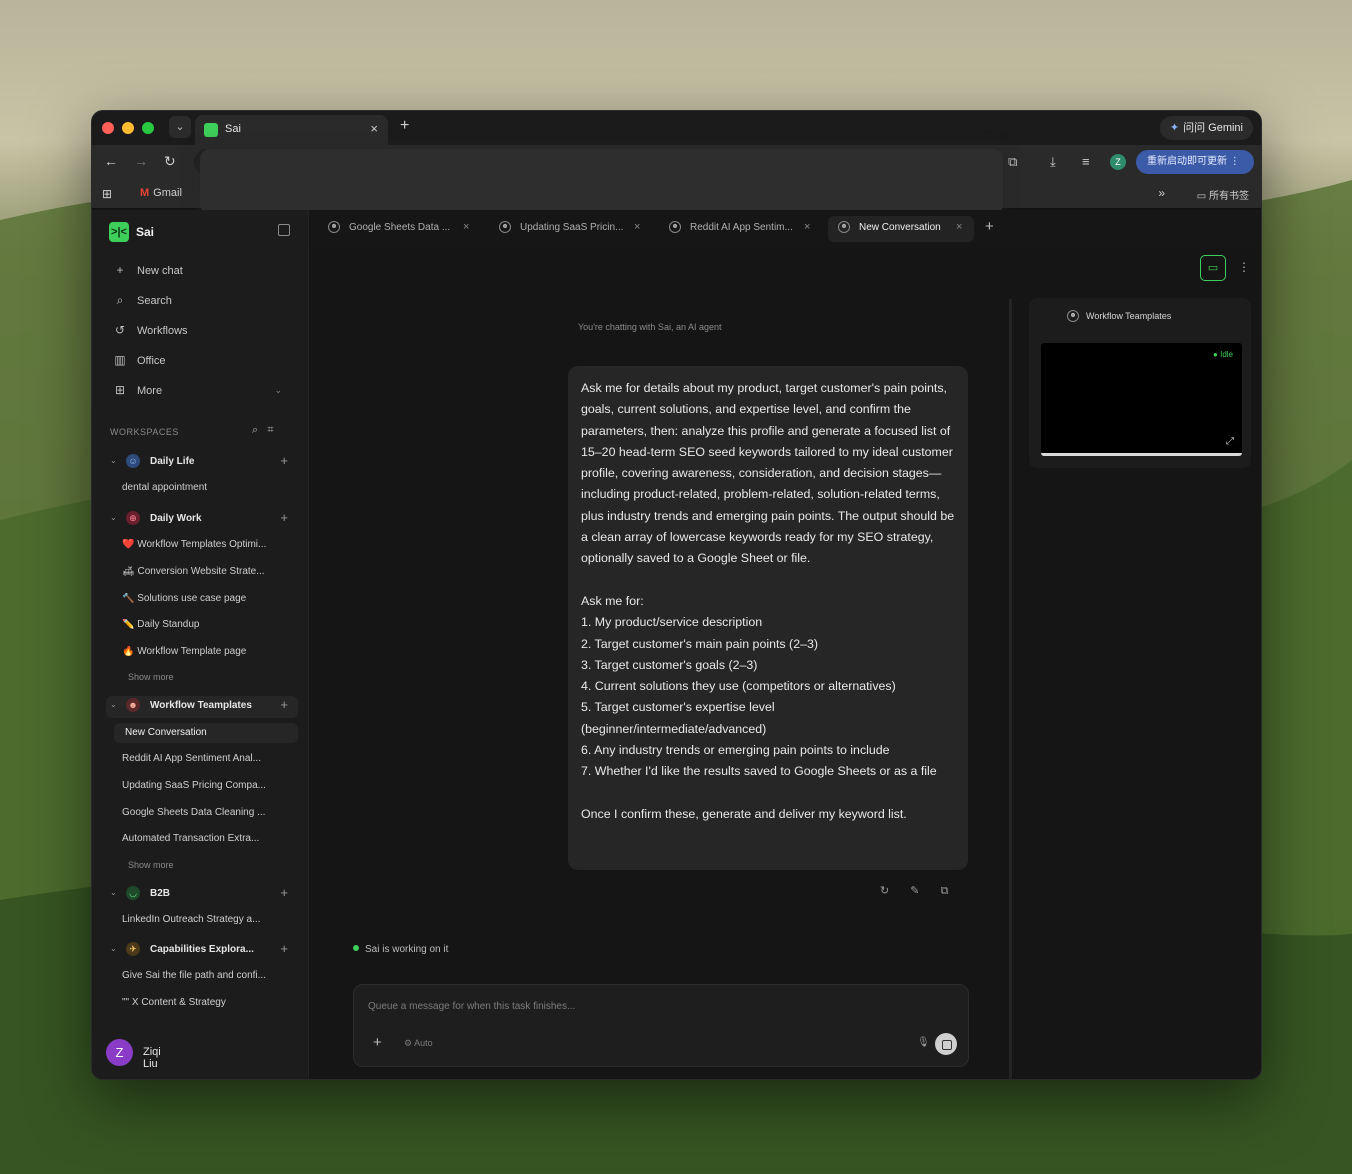 This screenshot has width=1352, height=1174. What do you see at coordinates (207, 656) in the screenshot?
I see `list-item: 🔥 Workflow Template page` at bounding box center [207, 656].